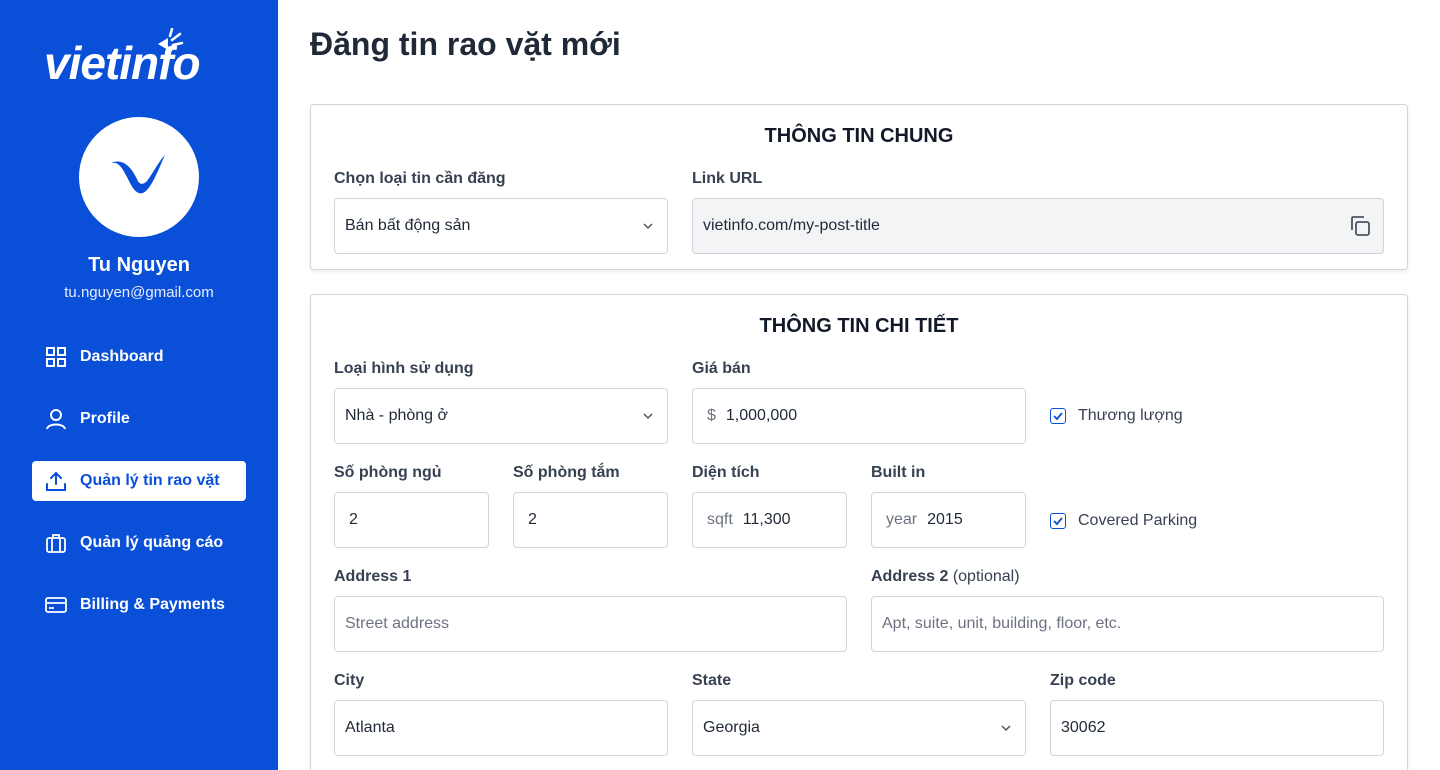  What do you see at coordinates (388, 472) in the screenshot?
I see `bedrooms-label: Số phòng ngủ` at bounding box center [388, 472].